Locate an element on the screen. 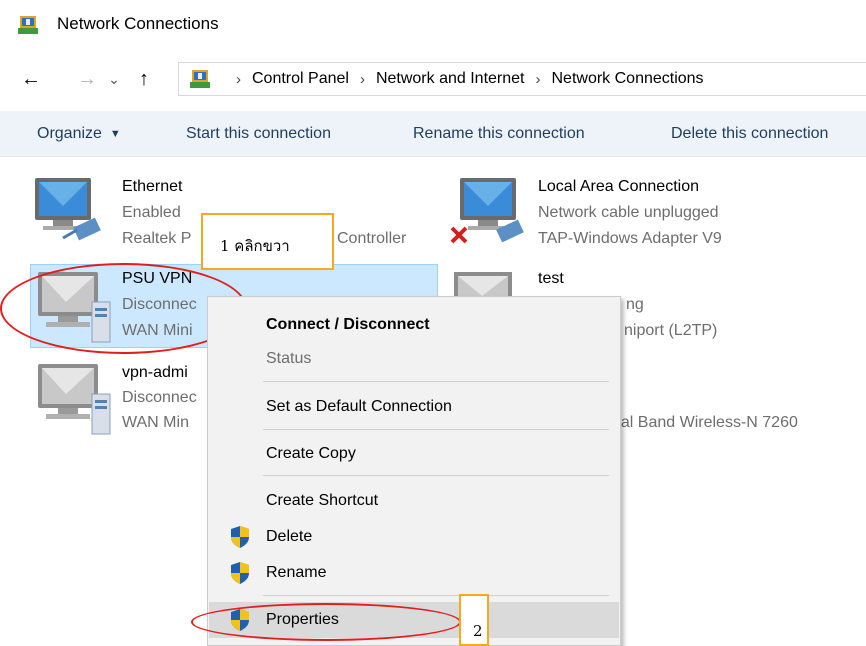 This screenshot has height=646, width=866. connection-name: vpn-admi is located at coordinates (155, 372).